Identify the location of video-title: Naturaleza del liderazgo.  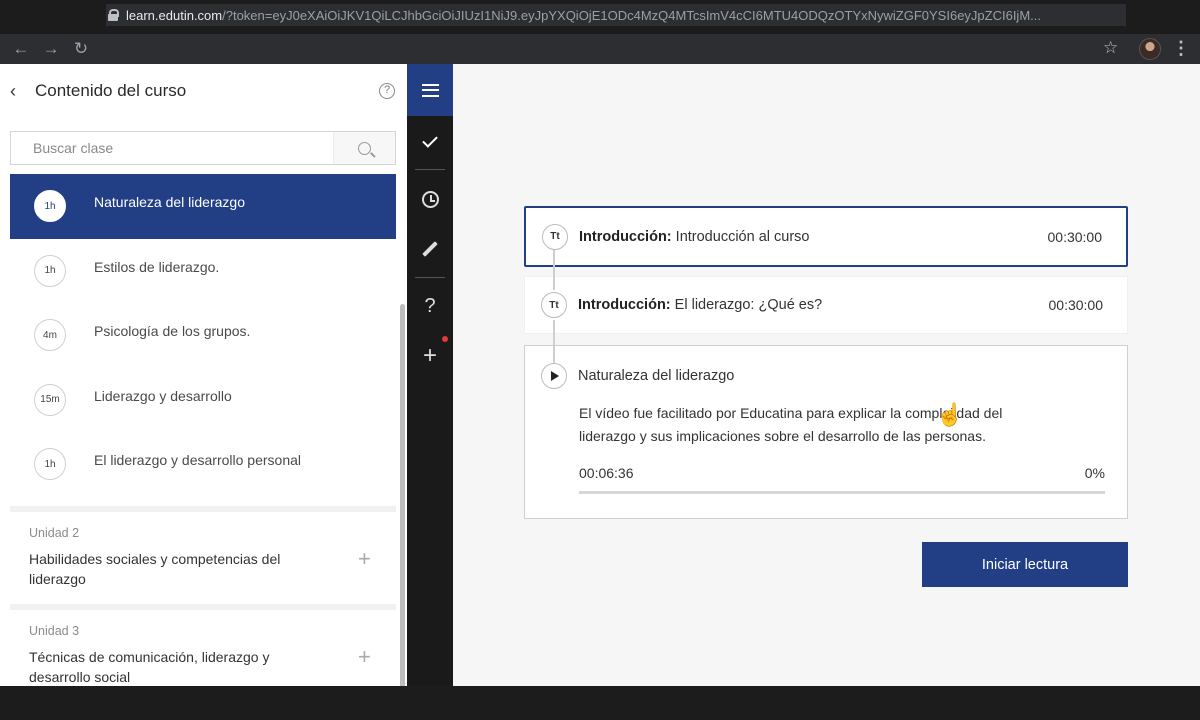
(656, 376).